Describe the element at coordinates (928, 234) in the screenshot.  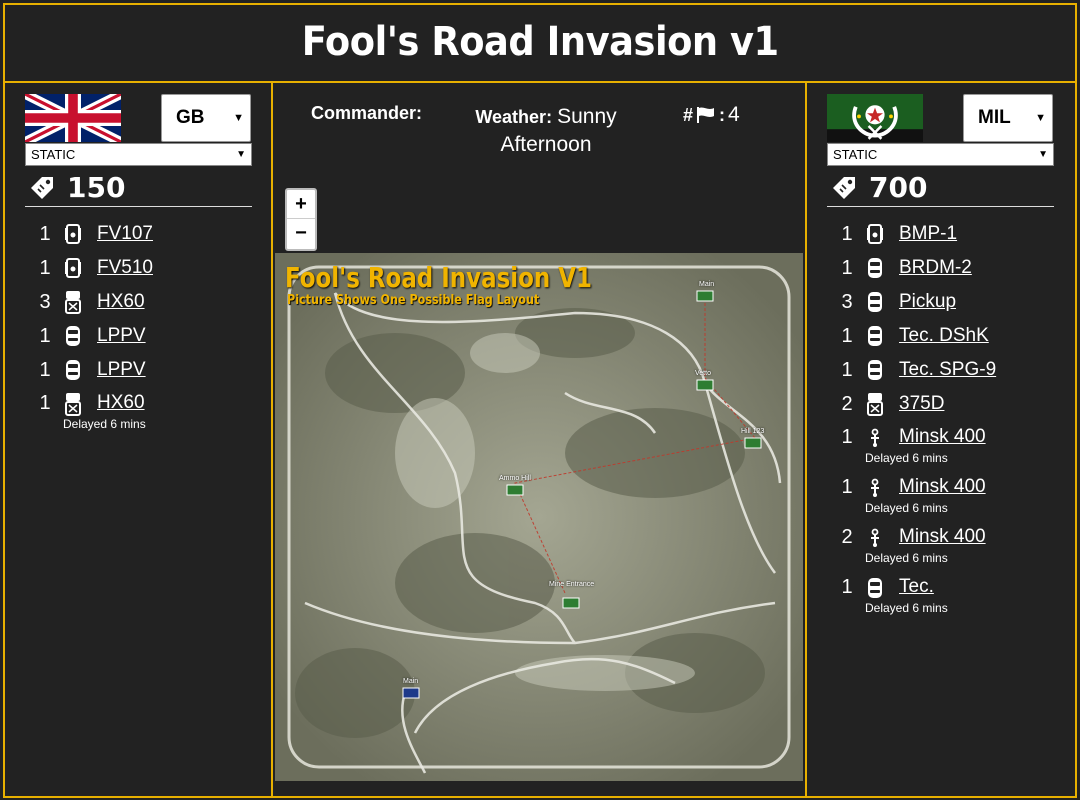
I see `unit-name-link: BMP-1` at that location.